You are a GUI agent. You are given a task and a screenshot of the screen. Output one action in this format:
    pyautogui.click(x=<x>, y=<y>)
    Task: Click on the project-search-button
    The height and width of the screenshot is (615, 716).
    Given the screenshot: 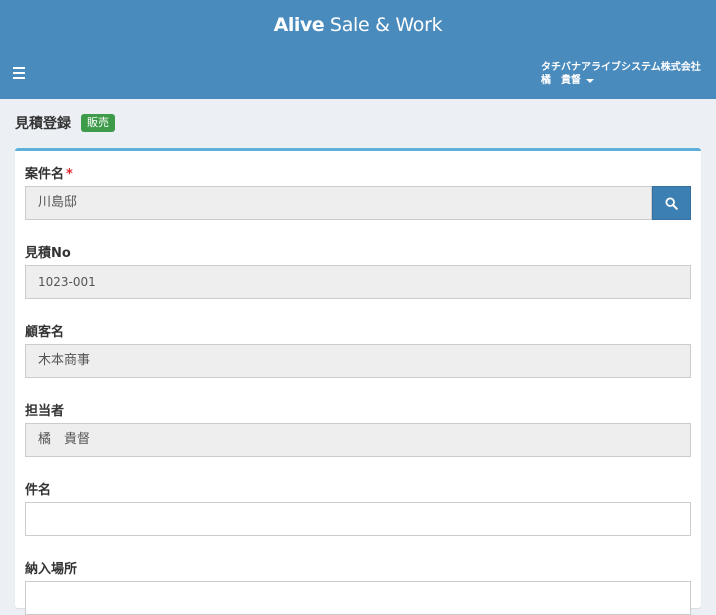 What is the action you would take?
    pyautogui.click(x=671, y=203)
    